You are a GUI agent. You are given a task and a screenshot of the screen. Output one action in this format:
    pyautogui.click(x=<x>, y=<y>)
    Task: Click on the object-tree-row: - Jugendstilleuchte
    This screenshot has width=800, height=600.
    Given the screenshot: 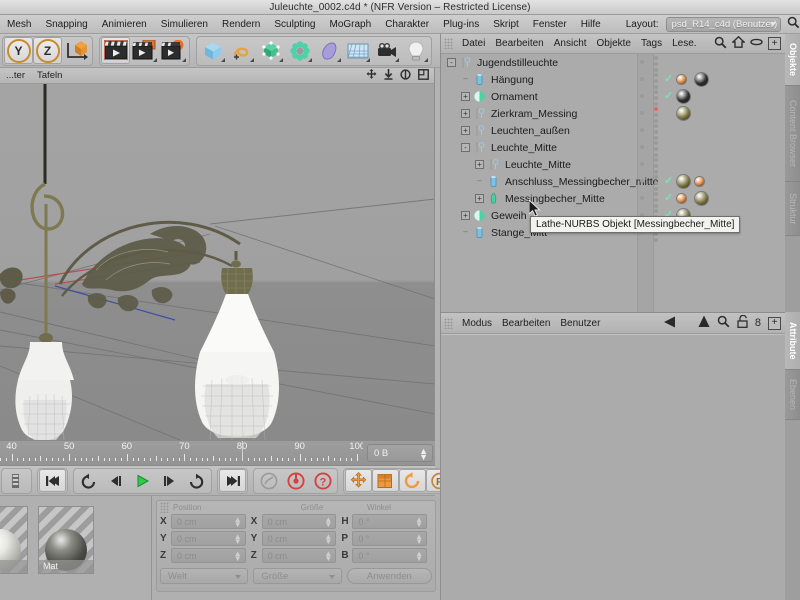 What is the action you would take?
    pyautogui.click(x=613, y=63)
    